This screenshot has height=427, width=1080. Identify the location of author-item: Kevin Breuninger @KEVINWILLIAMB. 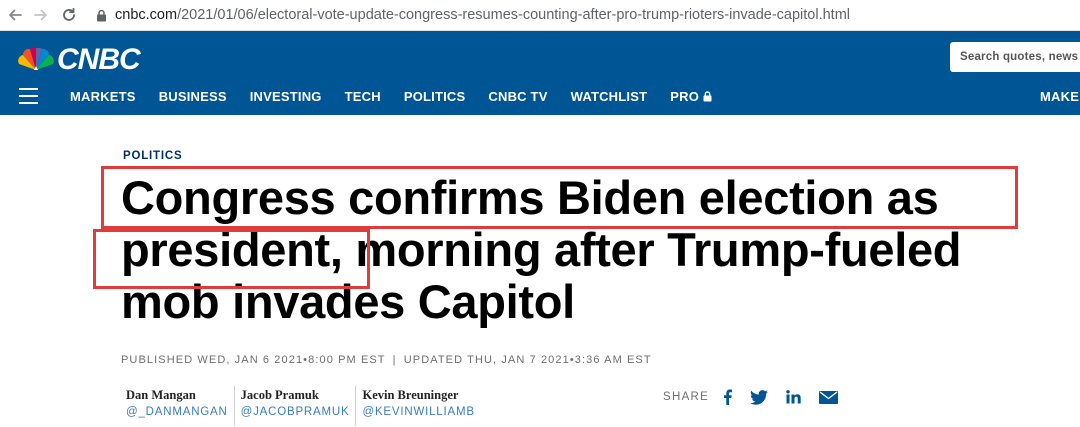
(417, 406).